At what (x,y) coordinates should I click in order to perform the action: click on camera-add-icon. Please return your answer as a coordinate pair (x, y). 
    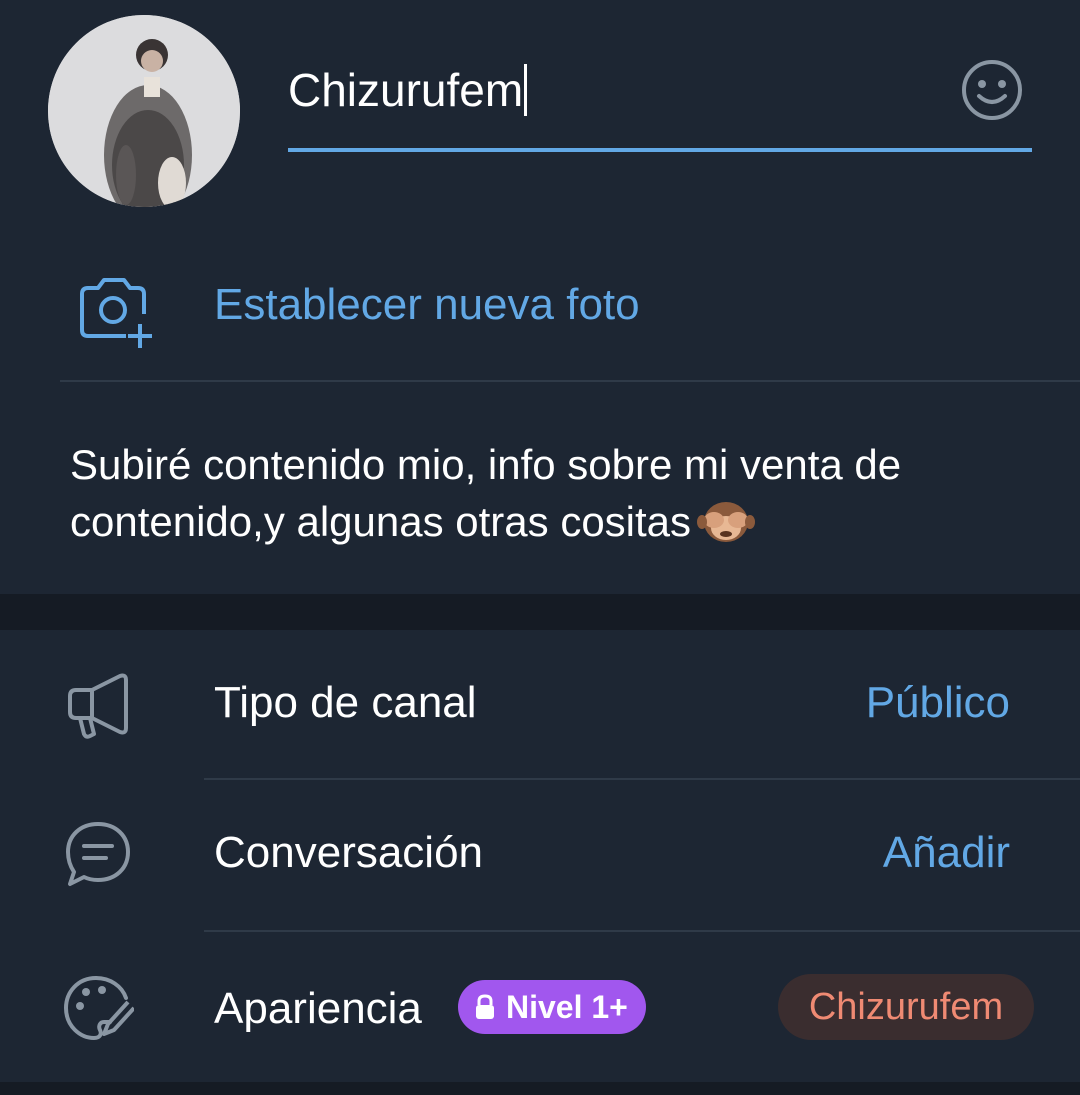
    Looking at the image, I should click on (116, 313).